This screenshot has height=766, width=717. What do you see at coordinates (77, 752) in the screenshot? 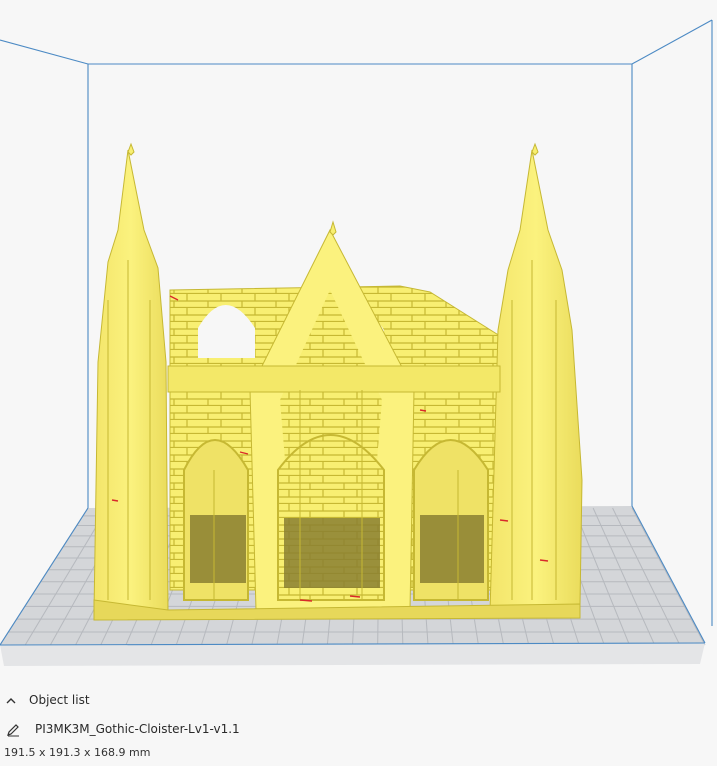
I see `object-dimensions: 191.5 x 191.3 x 168.9 mm` at bounding box center [77, 752].